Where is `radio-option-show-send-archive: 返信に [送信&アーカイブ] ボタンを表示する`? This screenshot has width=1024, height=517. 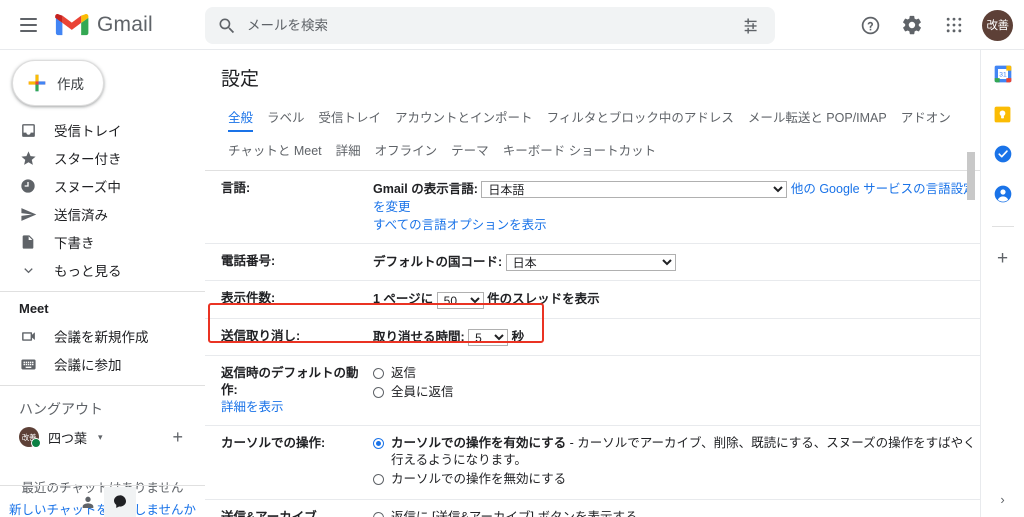
radio-option-show-send-archive: 返信に [送信&アーカイブ] ボタンを表示する is located at coordinates (676, 513).